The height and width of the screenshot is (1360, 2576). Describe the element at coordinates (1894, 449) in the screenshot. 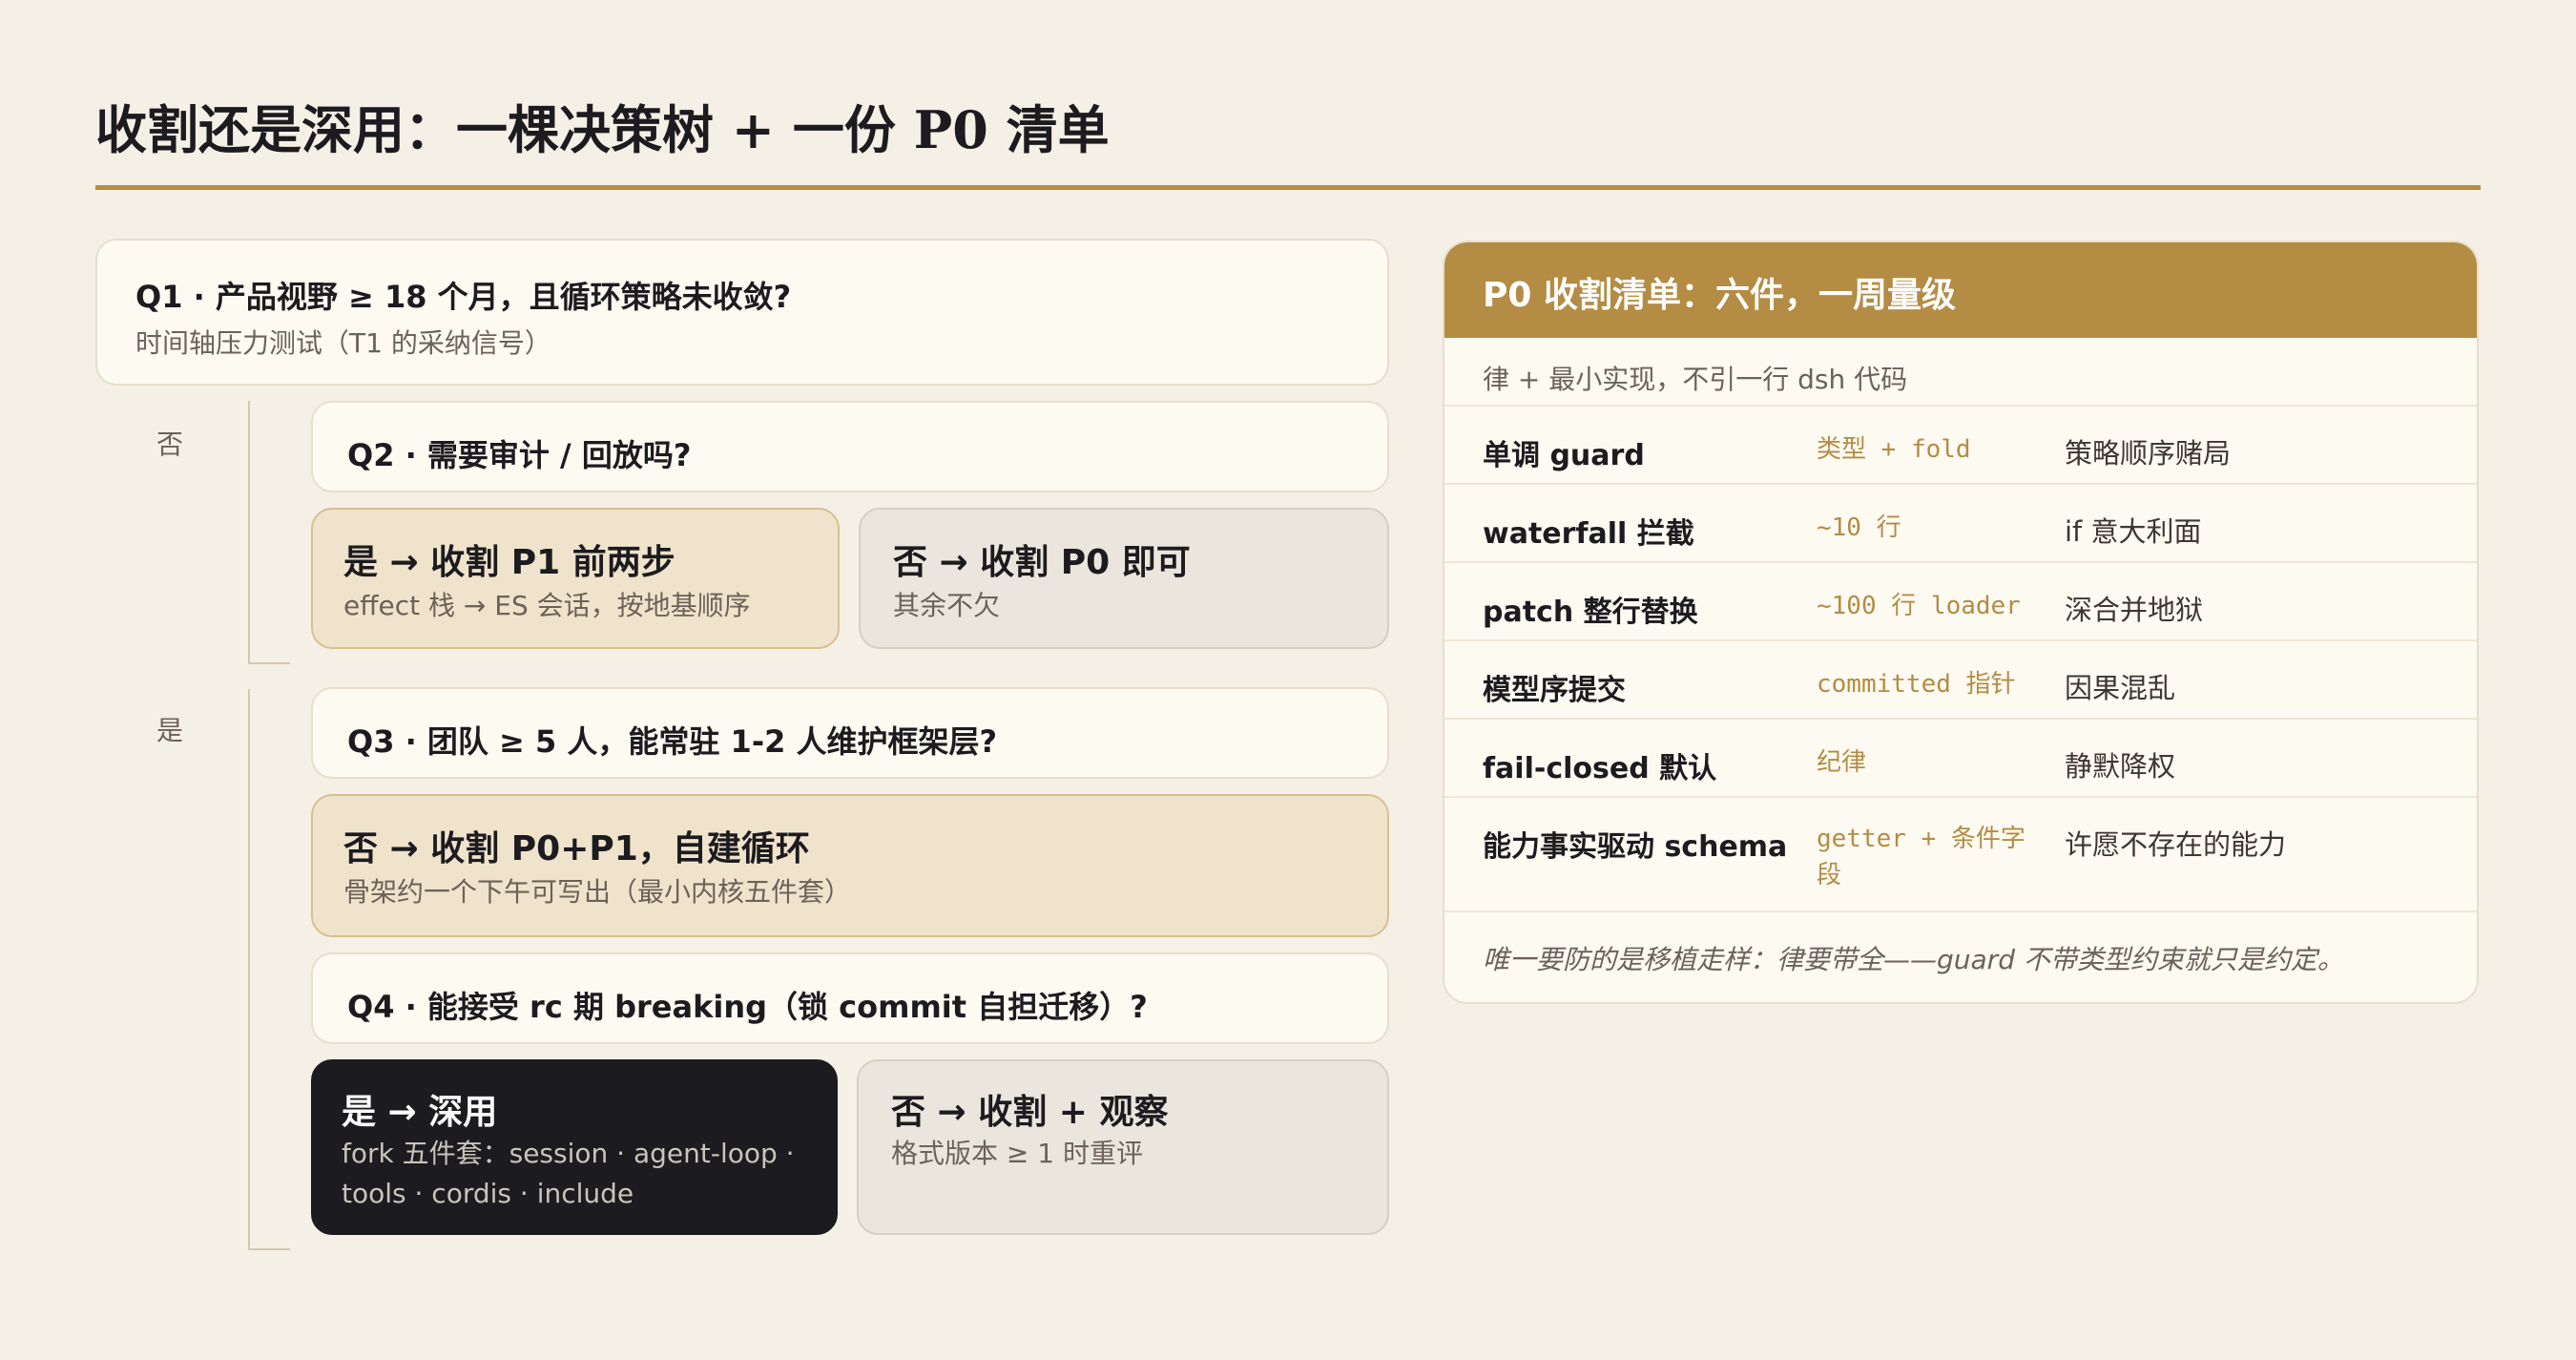

I see `checklist-cost: 类型 + fold` at that location.